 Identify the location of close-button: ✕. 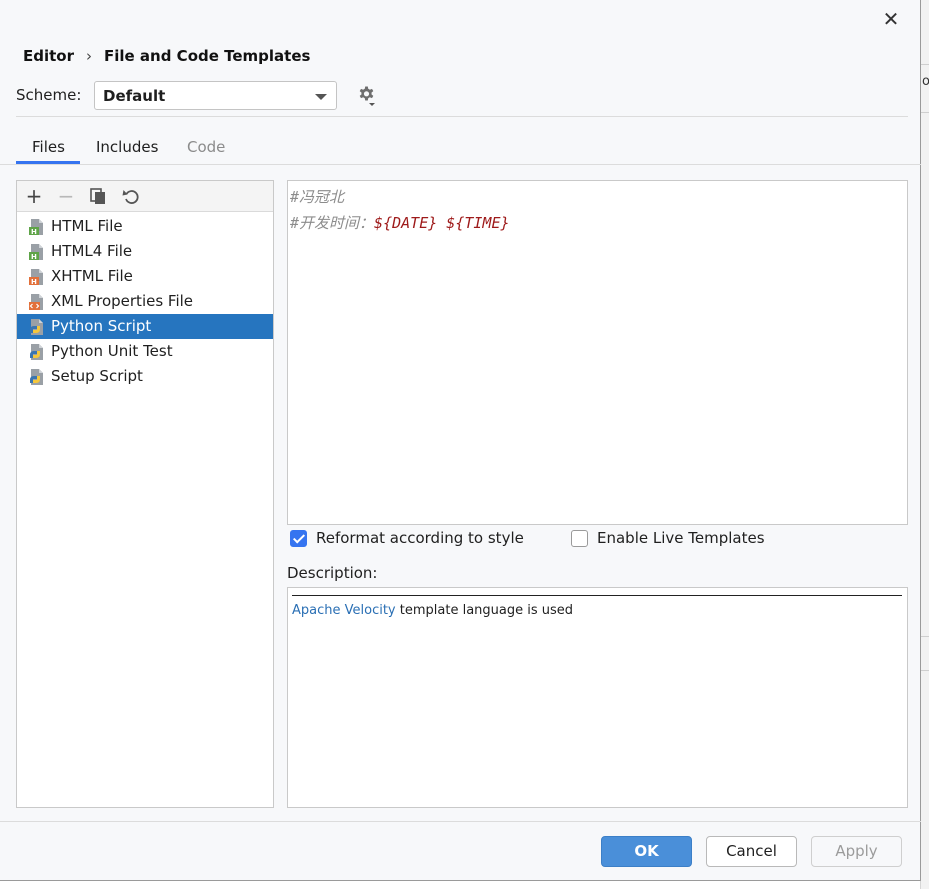
(891, 19).